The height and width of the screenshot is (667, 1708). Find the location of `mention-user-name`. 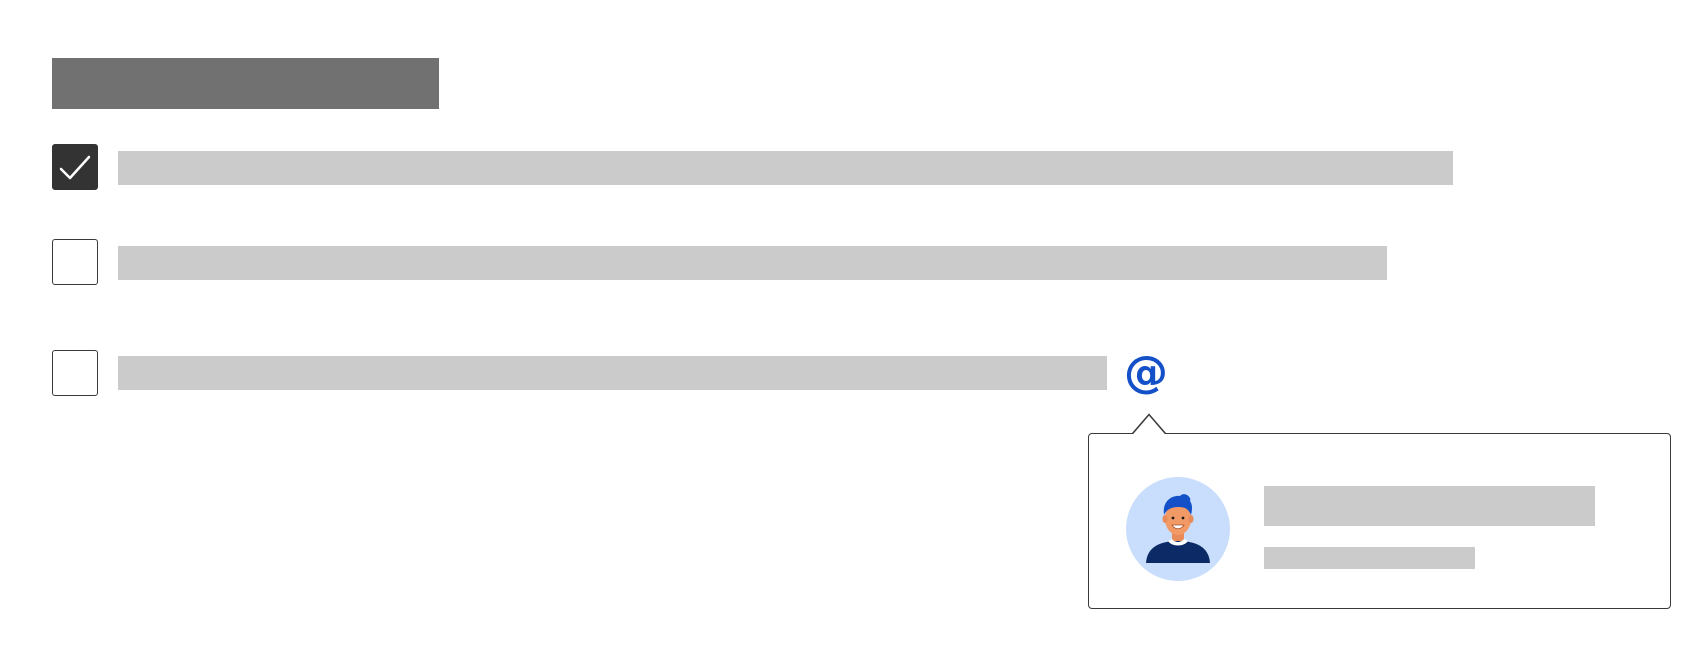

mention-user-name is located at coordinates (1429, 506).